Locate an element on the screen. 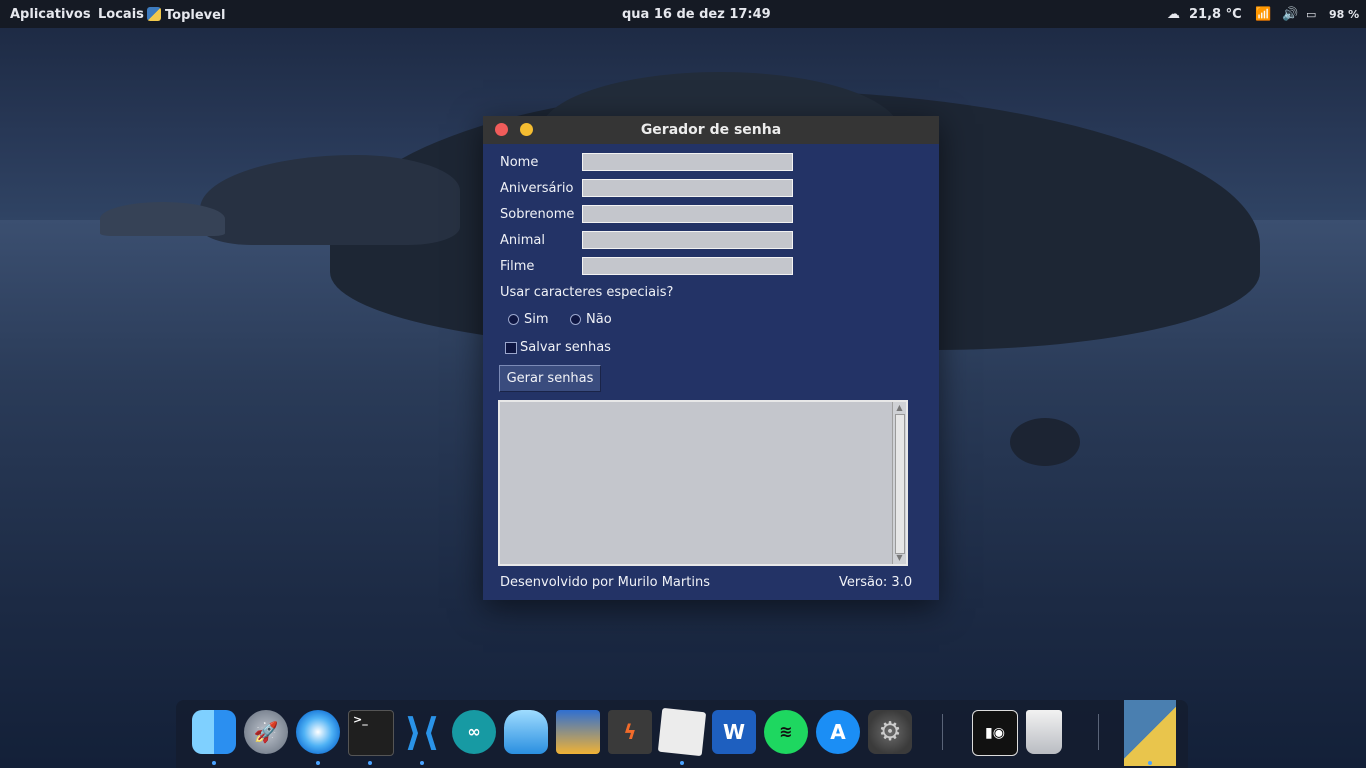  temperature: 21,8 °C is located at coordinates (1215, 14).